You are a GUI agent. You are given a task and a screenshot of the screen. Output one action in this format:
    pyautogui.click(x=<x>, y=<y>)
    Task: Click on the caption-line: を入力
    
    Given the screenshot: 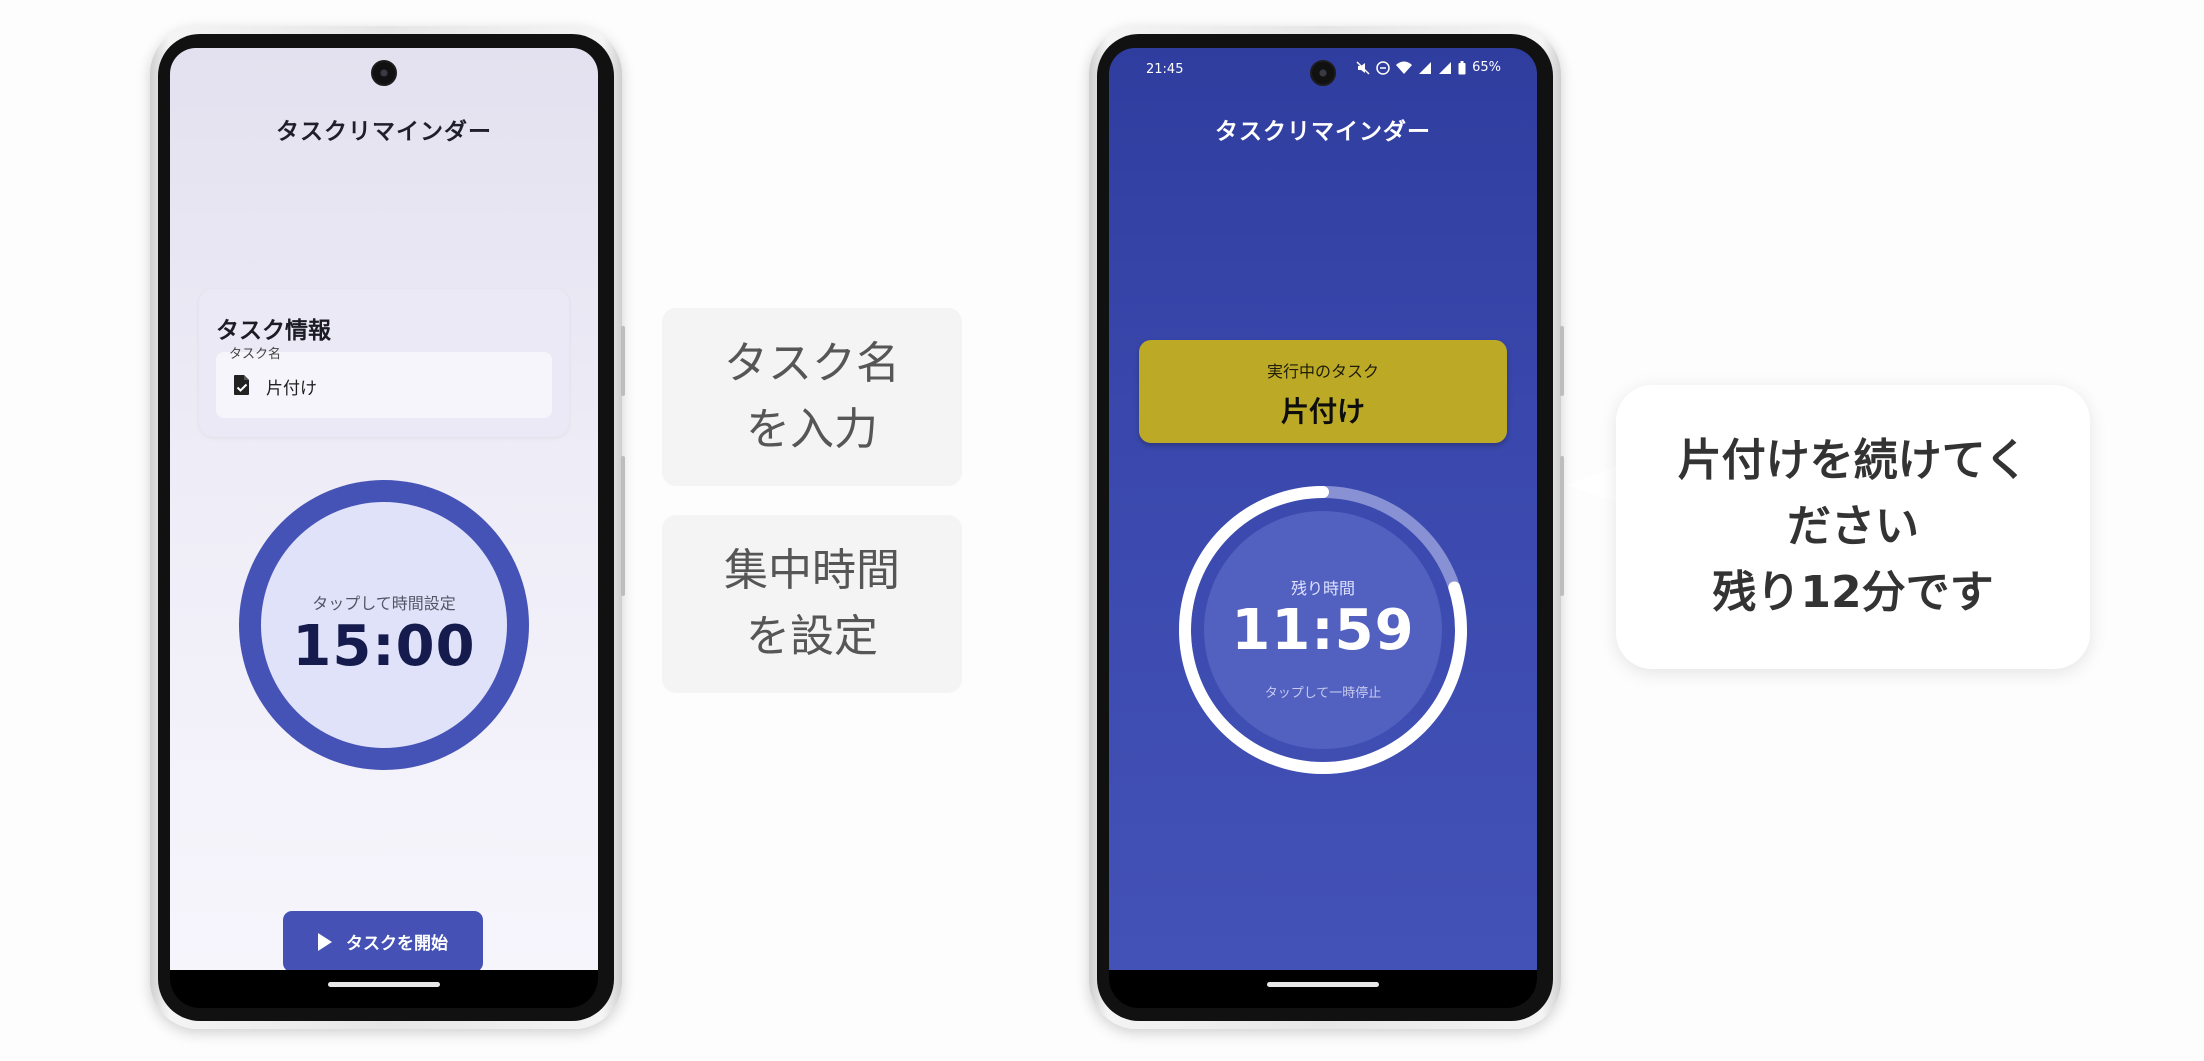 What is the action you would take?
    pyautogui.click(x=812, y=429)
    